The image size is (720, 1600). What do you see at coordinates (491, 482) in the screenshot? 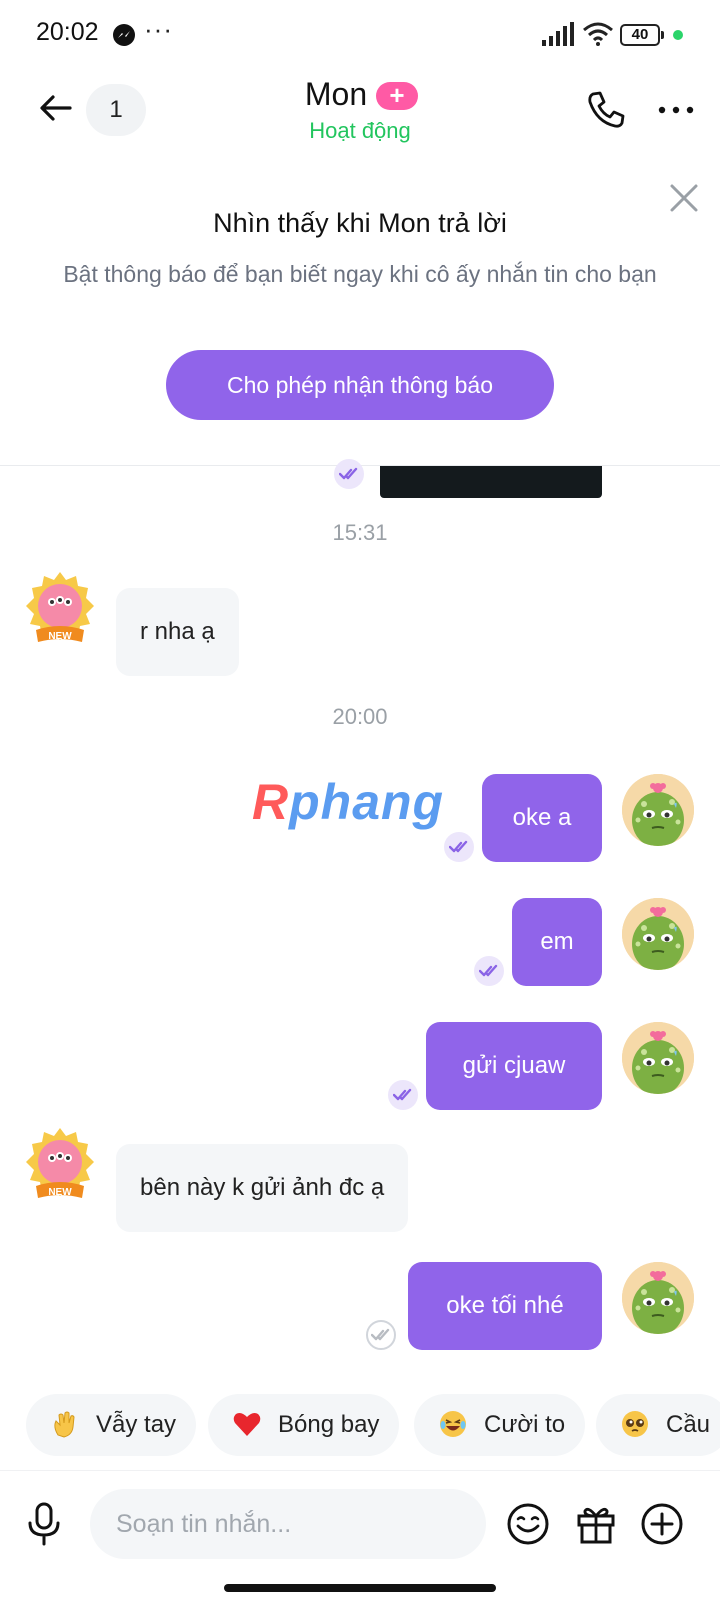
I see `redacted-message` at bounding box center [491, 482].